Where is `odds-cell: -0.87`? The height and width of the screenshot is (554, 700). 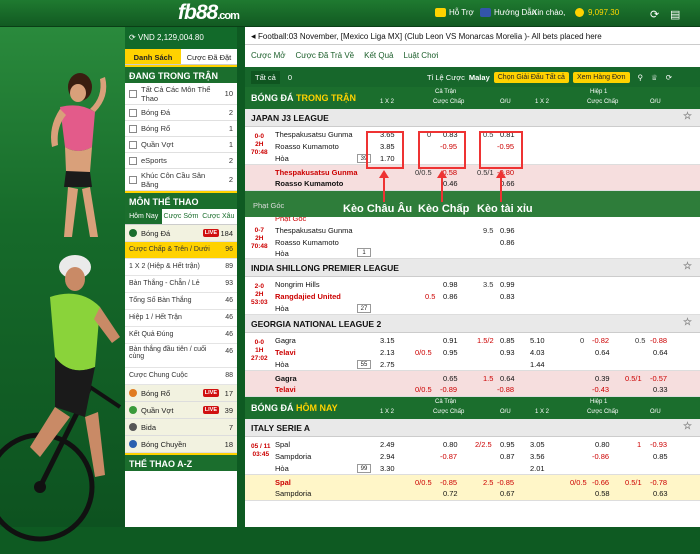
odds-cell: -0.87 is located at coordinates (448, 456).